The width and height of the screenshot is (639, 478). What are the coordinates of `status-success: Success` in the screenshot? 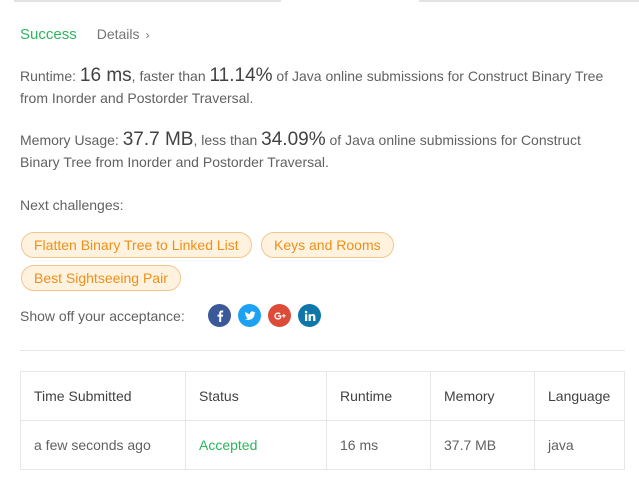 It's located at (48, 34).